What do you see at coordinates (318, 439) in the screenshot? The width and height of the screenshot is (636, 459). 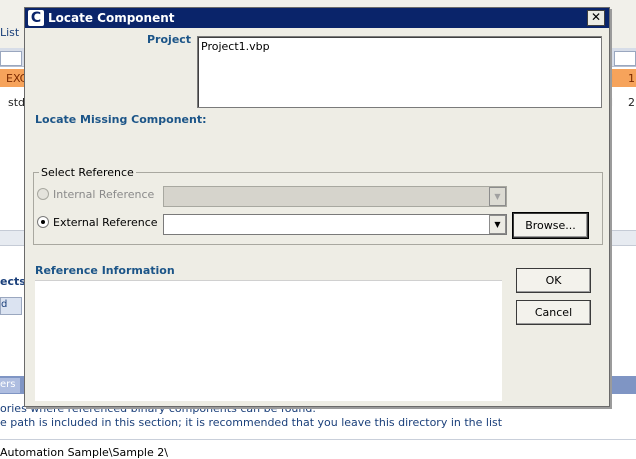 I see `background-divider` at bounding box center [318, 439].